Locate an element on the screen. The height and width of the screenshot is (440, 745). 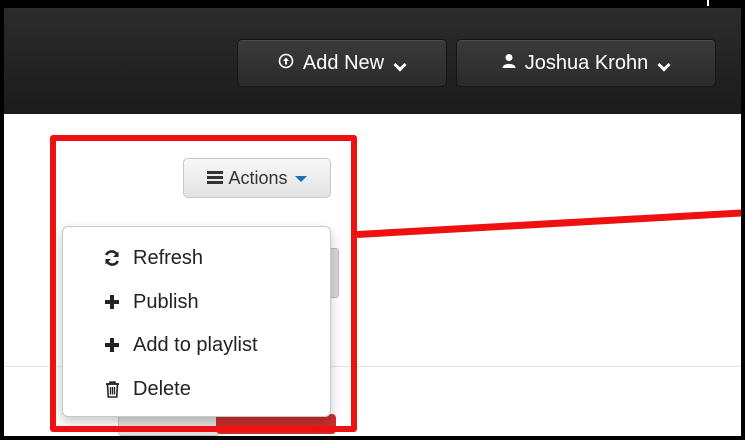
actions-dropdown-button: Actions is located at coordinates (257, 178).